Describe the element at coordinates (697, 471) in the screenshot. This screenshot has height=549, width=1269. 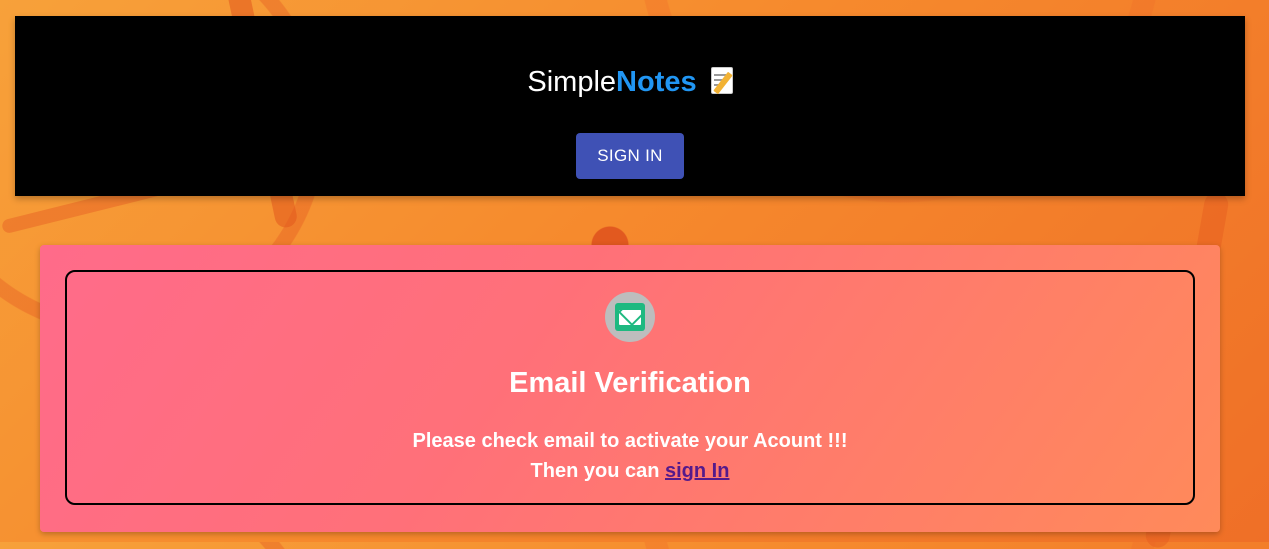
I see `sign-in-link: sign In` at that location.